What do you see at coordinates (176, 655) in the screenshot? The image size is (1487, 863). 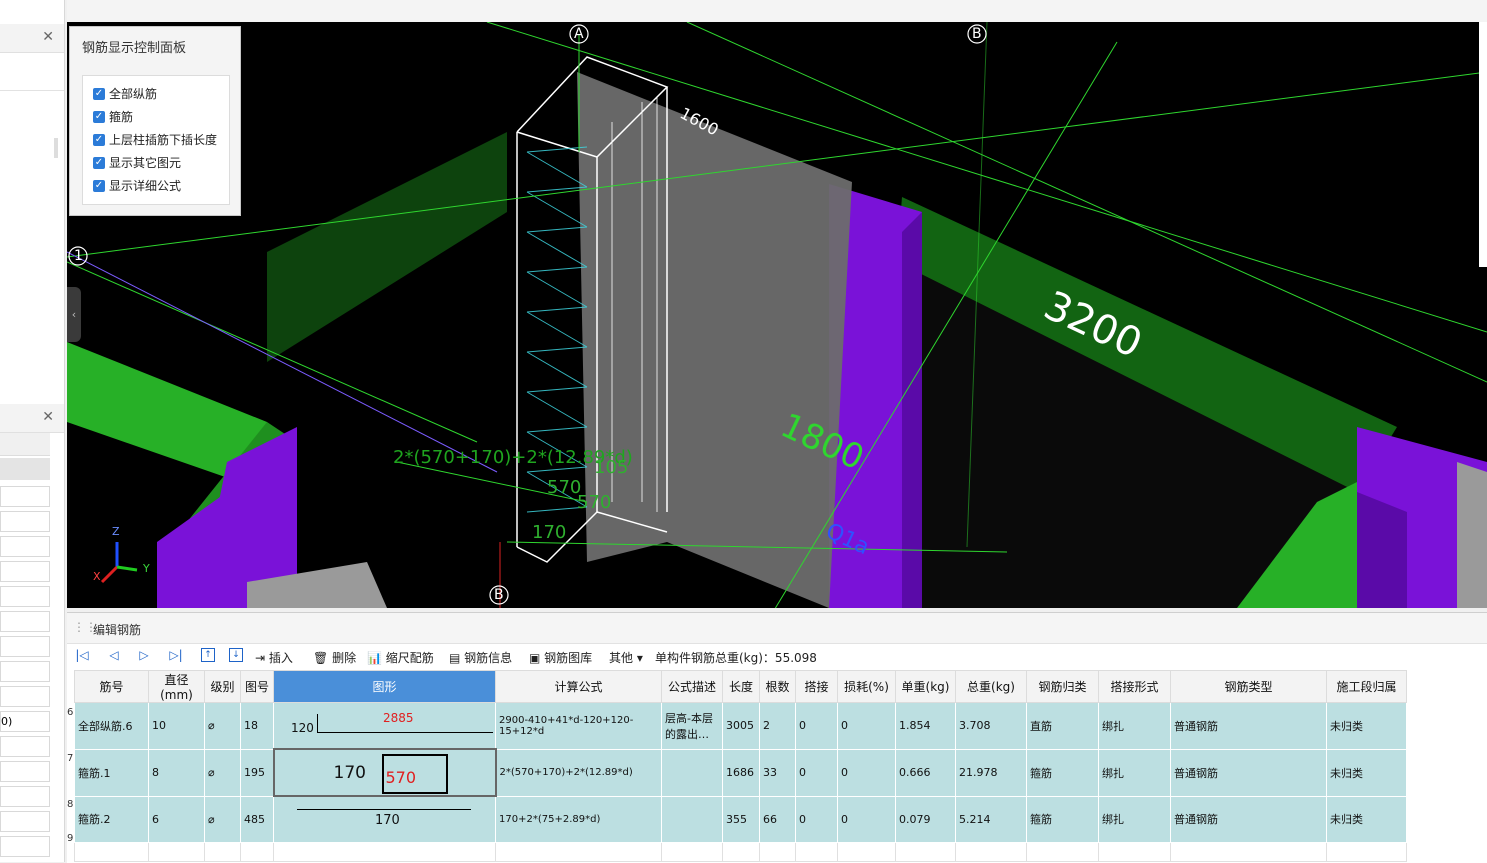 I see `last-icon: ▷|` at bounding box center [176, 655].